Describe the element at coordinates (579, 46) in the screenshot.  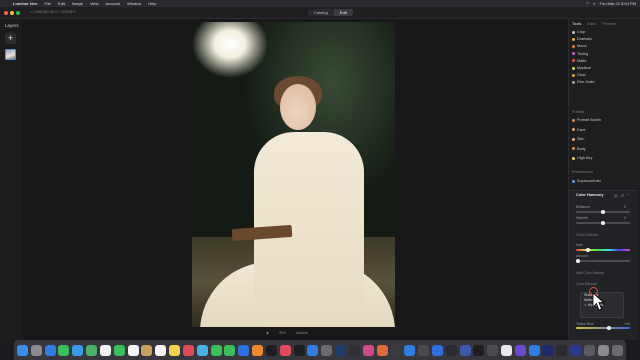
I see `tool-mood: Mood` at that location.